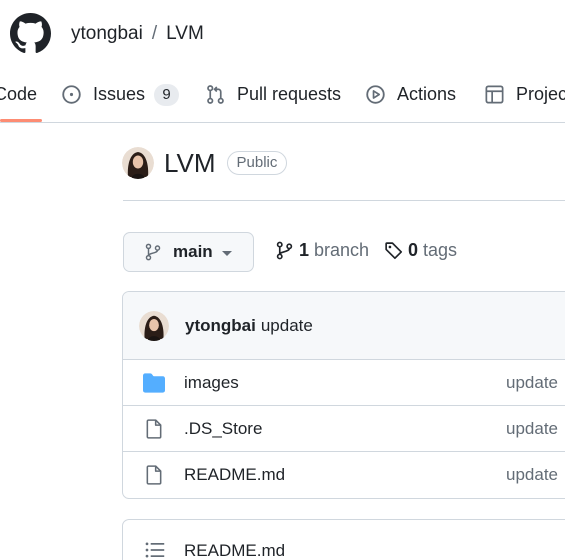 The height and width of the screenshot is (560, 565). Describe the element at coordinates (234, 550) in the screenshot. I see `readme-title: README.md` at that location.